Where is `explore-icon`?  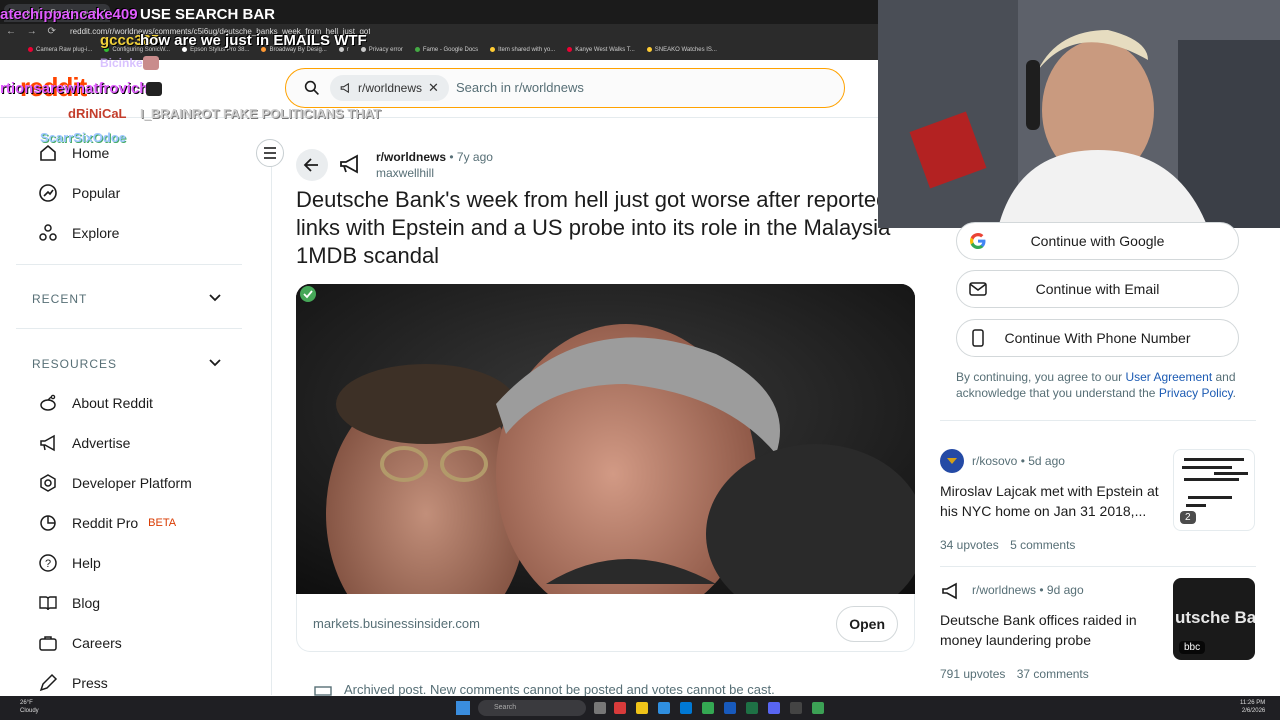
explore-icon is located at coordinates (48, 232).